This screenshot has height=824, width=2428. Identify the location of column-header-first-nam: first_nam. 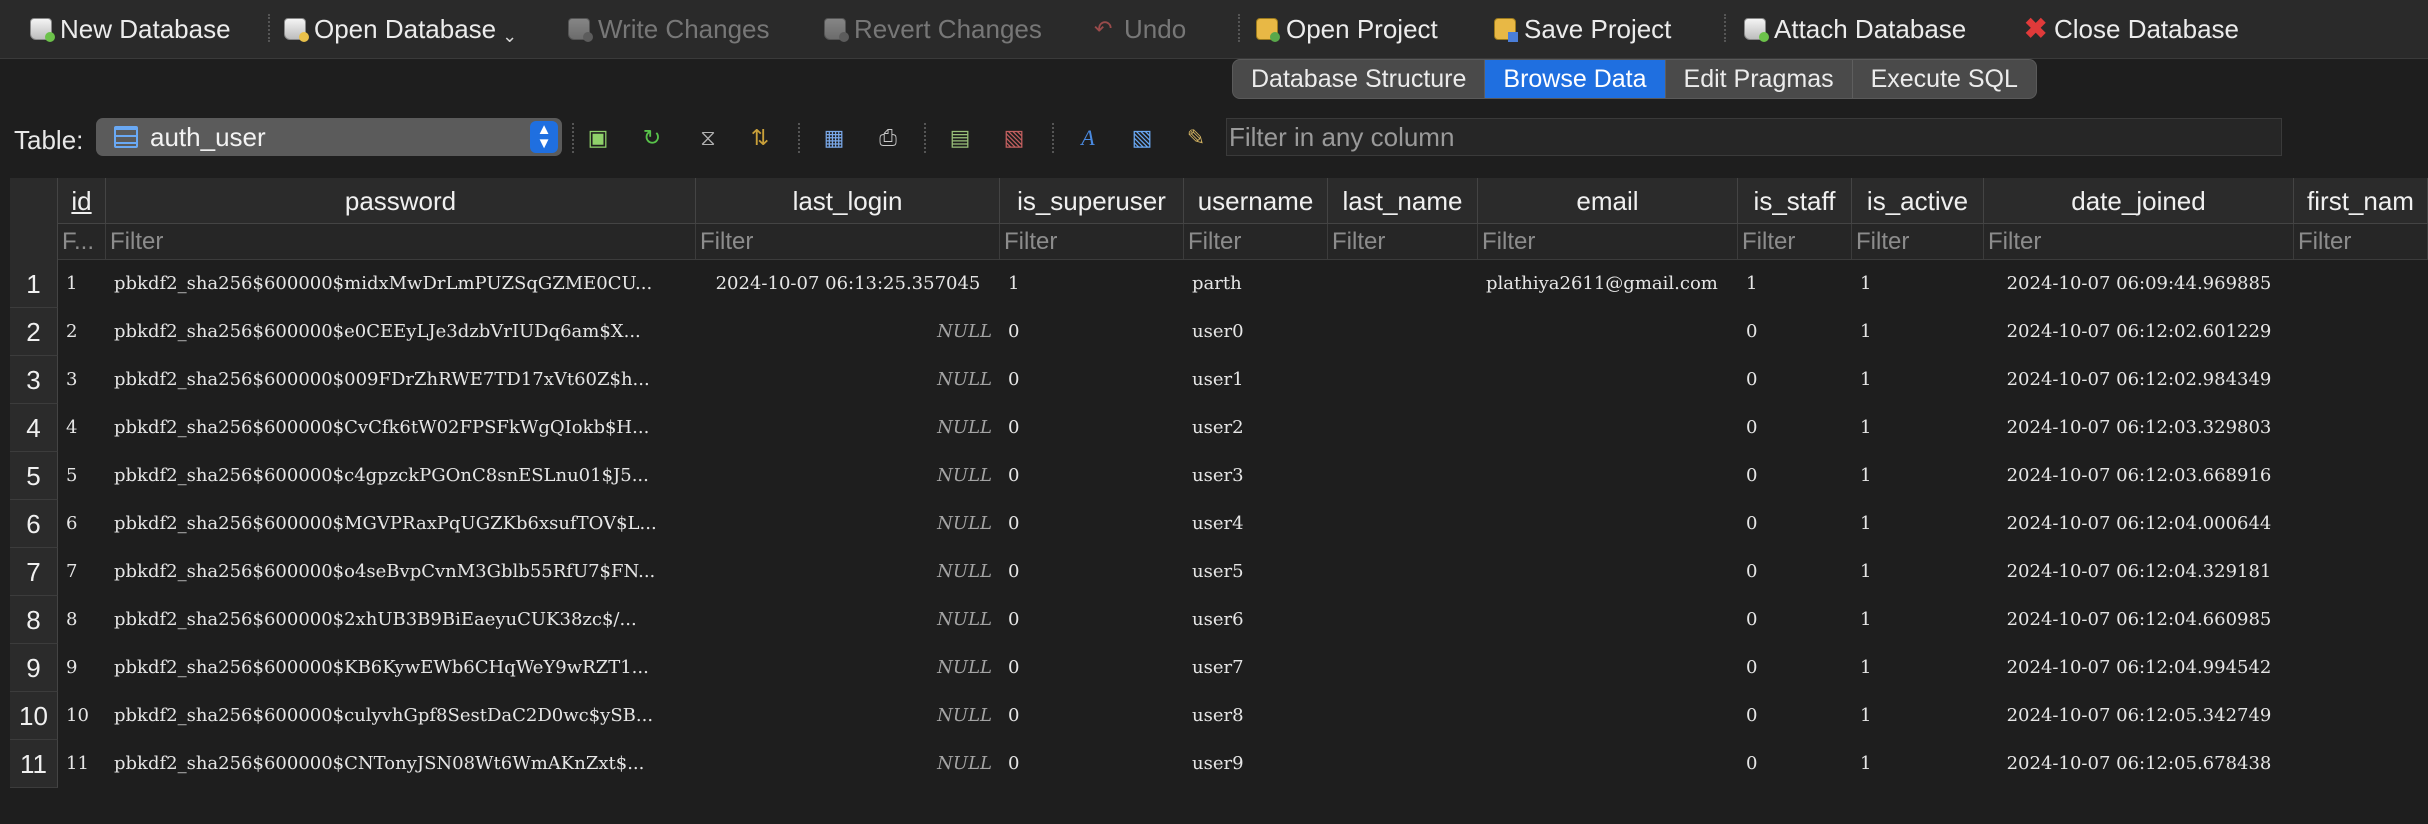
(2361, 201).